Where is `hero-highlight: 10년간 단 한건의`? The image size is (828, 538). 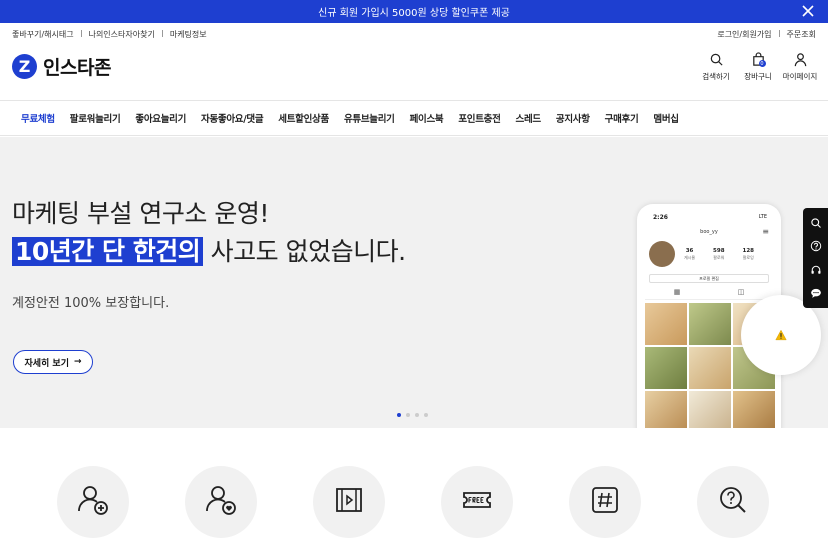
hero-highlight: 10년간 단 한건의 is located at coordinates (108, 251).